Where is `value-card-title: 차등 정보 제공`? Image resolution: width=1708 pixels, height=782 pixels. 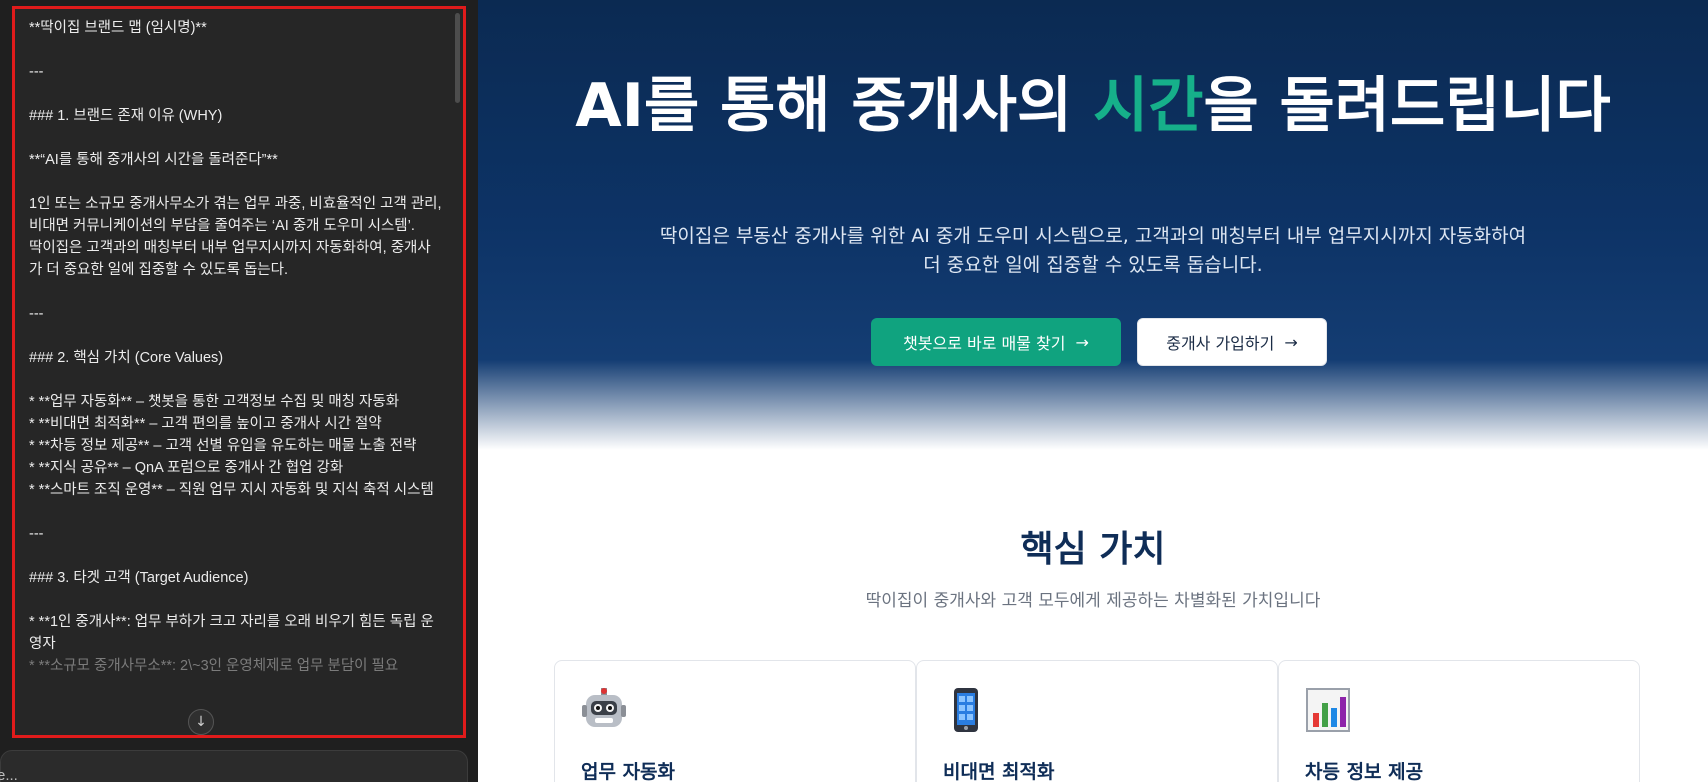 value-card-title: 차등 정보 제공 is located at coordinates (1364, 771).